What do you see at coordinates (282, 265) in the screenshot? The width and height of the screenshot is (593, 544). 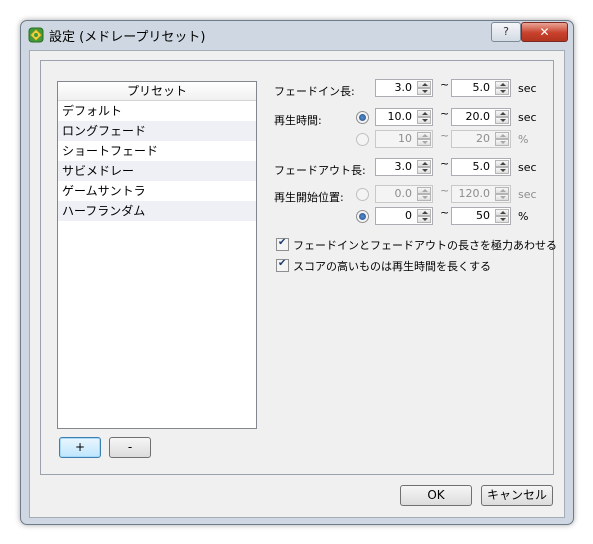 I see `longer-for-high-score-checkbox` at bounding box center [282, 265].